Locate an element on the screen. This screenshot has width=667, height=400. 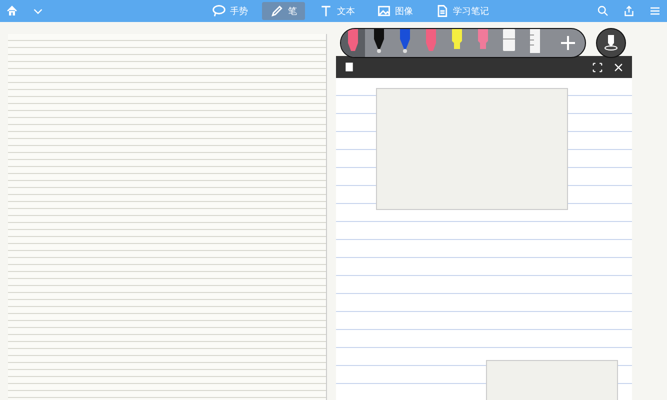
tool-button: 文本 is located at coordinates (337, 11).